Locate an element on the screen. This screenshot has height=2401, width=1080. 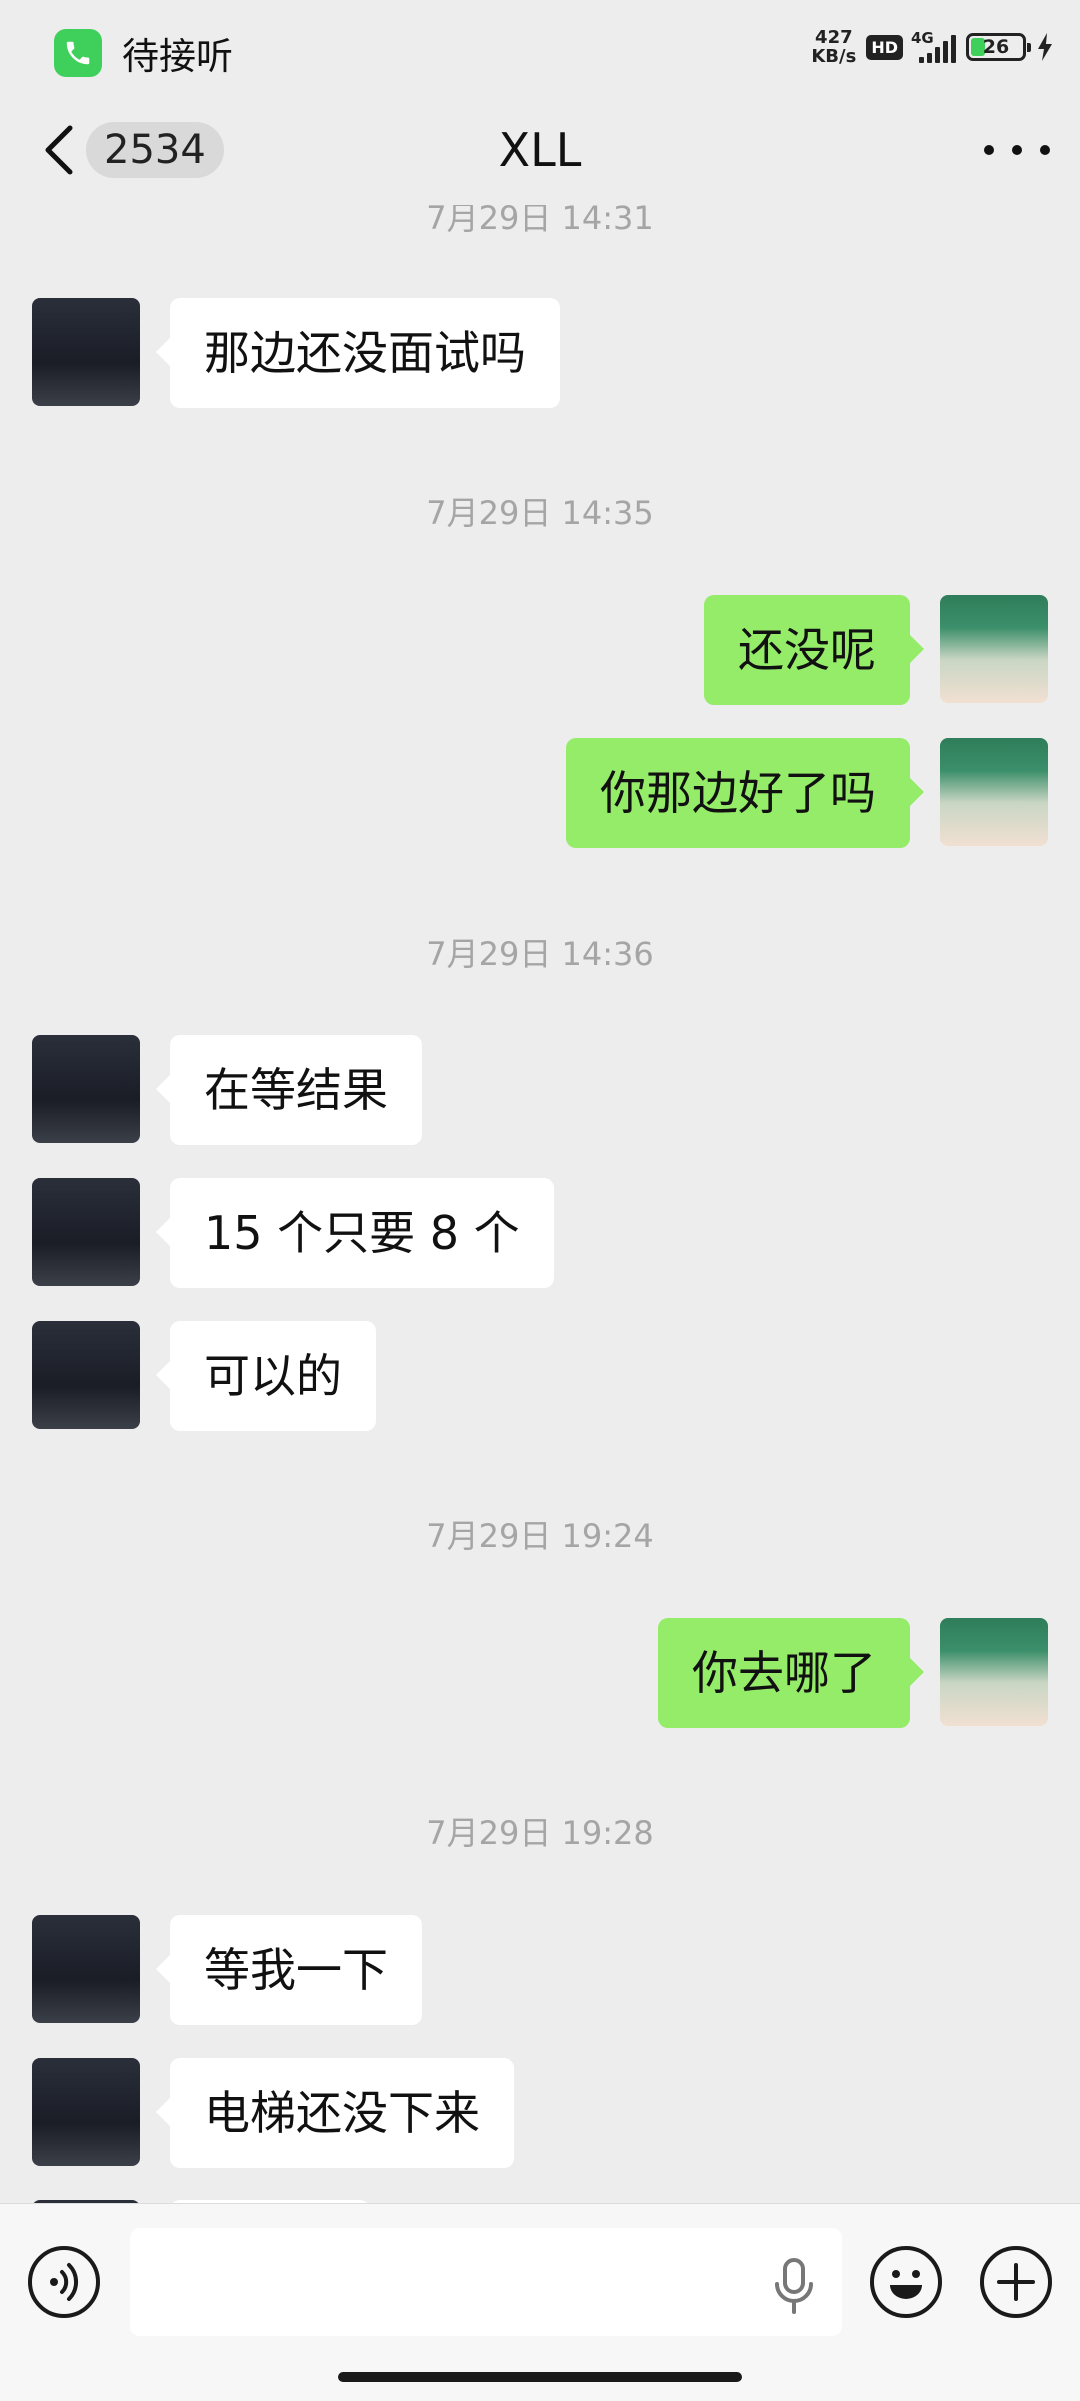
ongoing-call-indicator: 待接听 is located at coordinates (143, 53).